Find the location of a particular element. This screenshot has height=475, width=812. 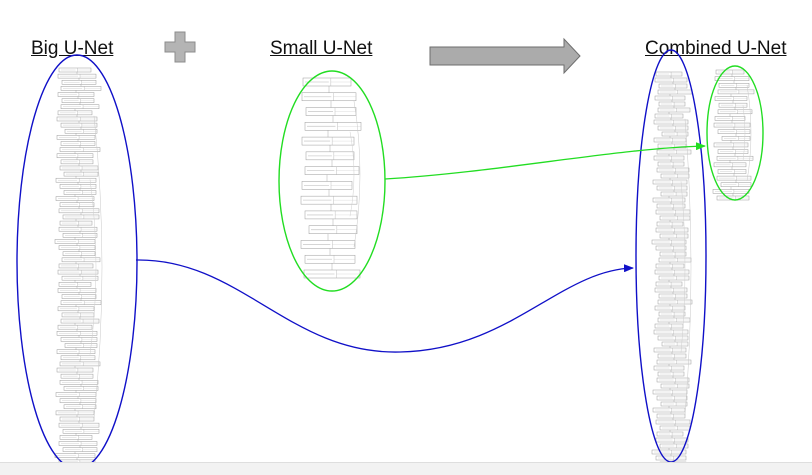

big-arrow-right-icon is located at coordinates (505, 56).